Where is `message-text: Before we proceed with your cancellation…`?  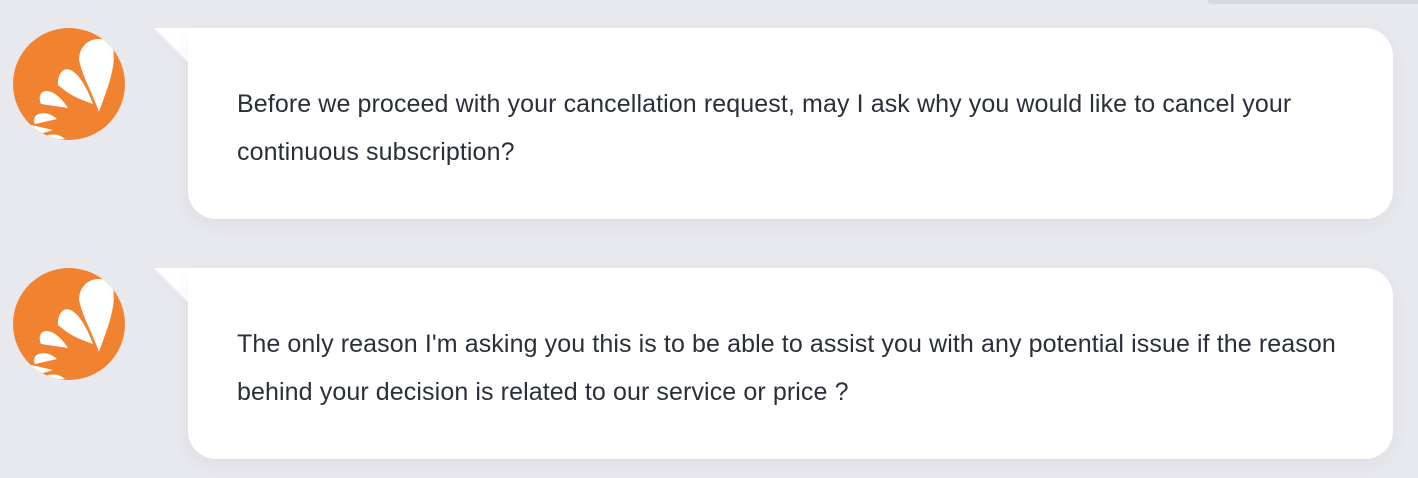 message-text: Before we proceed with your cancellation… is located at coordinates (764, 128).